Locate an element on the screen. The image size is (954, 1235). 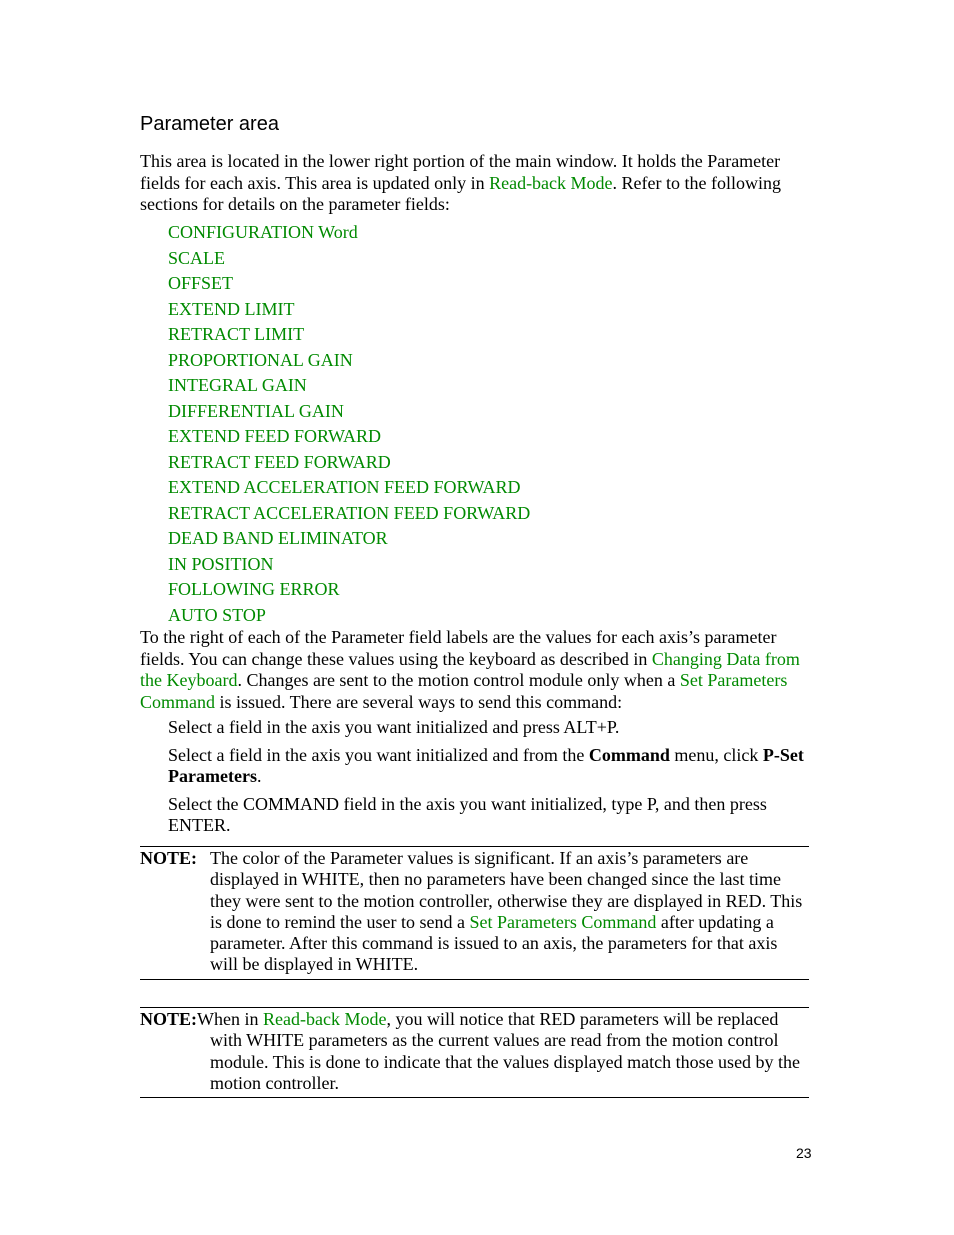
note-text-part: When in is located at coordinates (230, 1019).